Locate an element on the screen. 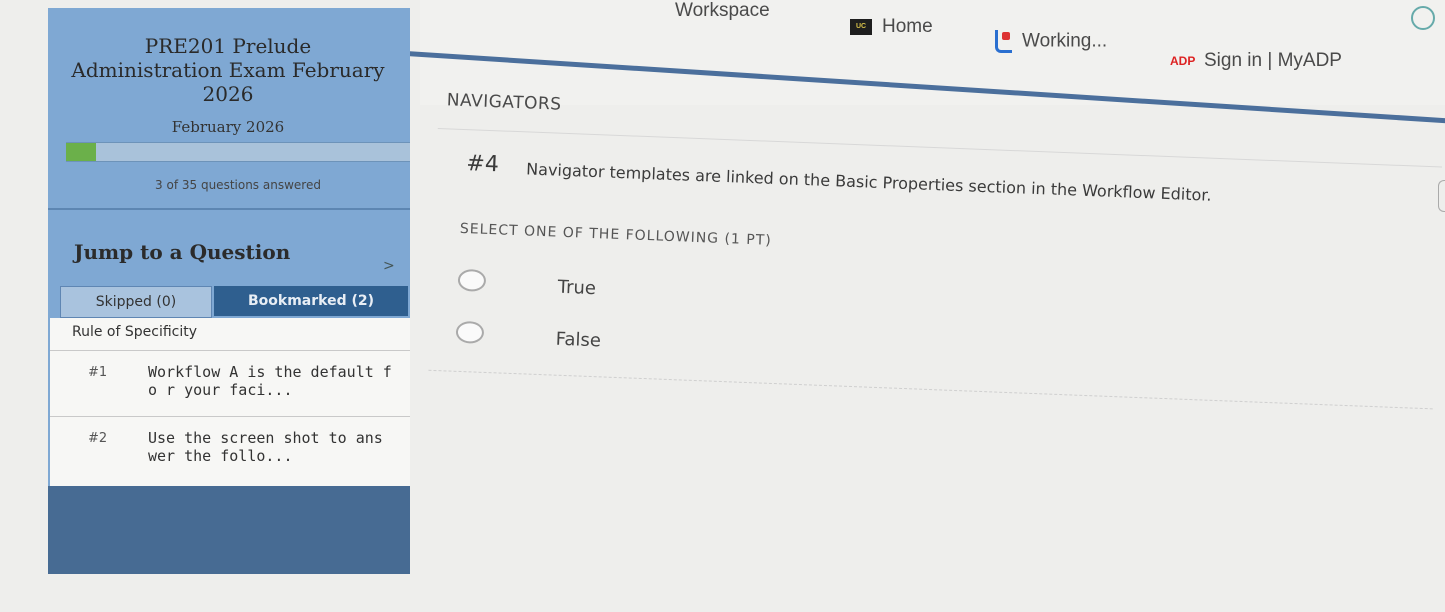  answer-option-label: False is located at coordinates (578, 340).